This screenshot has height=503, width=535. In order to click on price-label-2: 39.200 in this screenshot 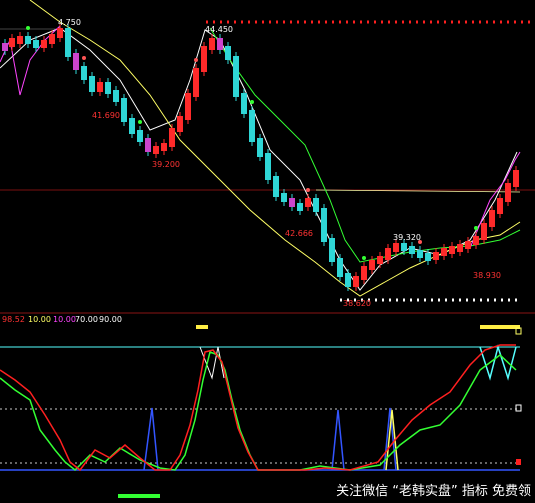, I will do `click(166, 164)`.